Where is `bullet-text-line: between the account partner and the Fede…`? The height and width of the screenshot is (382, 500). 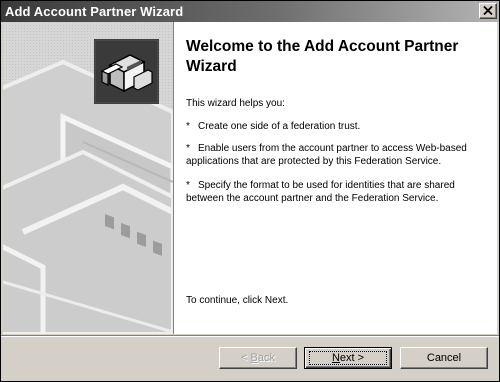 bullet-text-line: between the account partner and the Fede… is located at coordinates (312, 198).